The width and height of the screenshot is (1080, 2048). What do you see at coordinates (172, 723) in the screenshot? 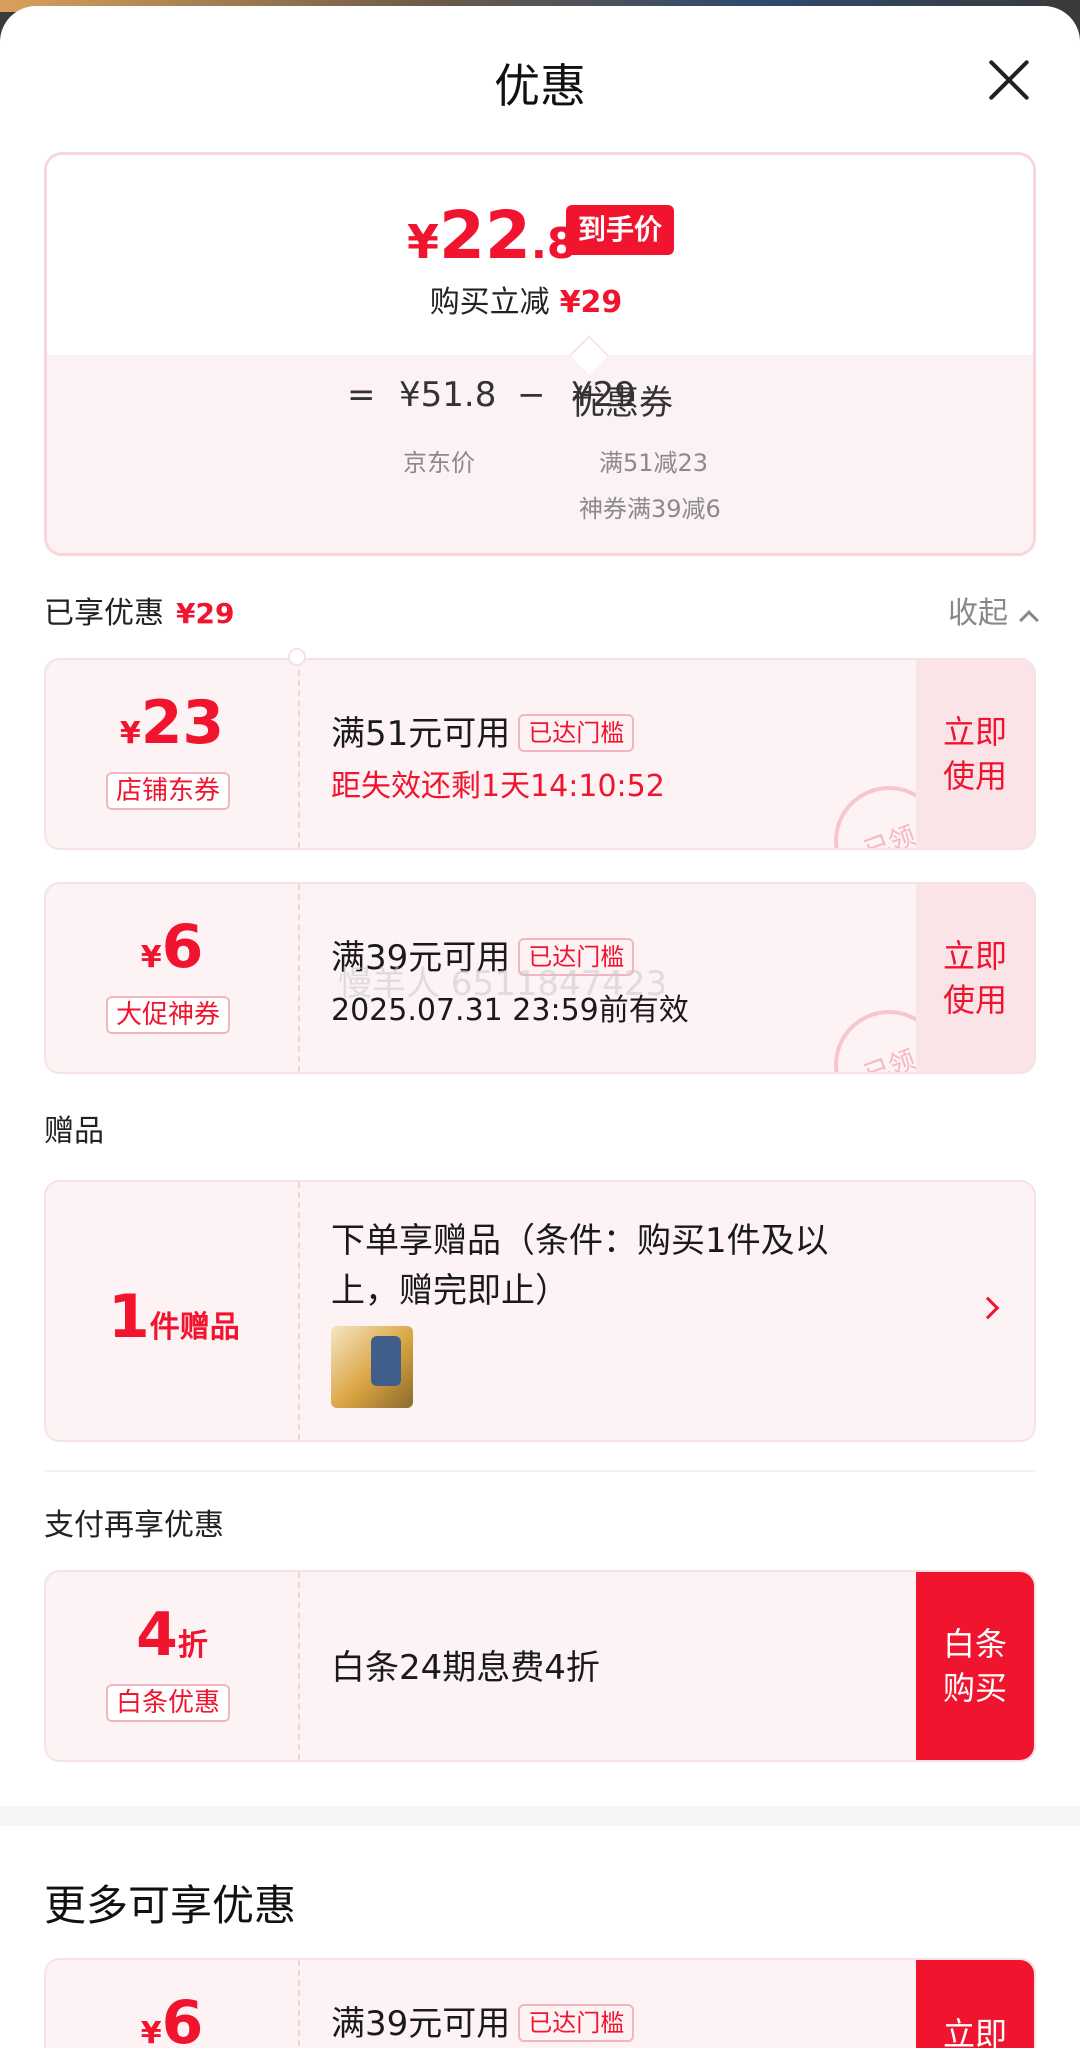
I see `coupon-amount: ¥23` at bounding box center [172, 723].